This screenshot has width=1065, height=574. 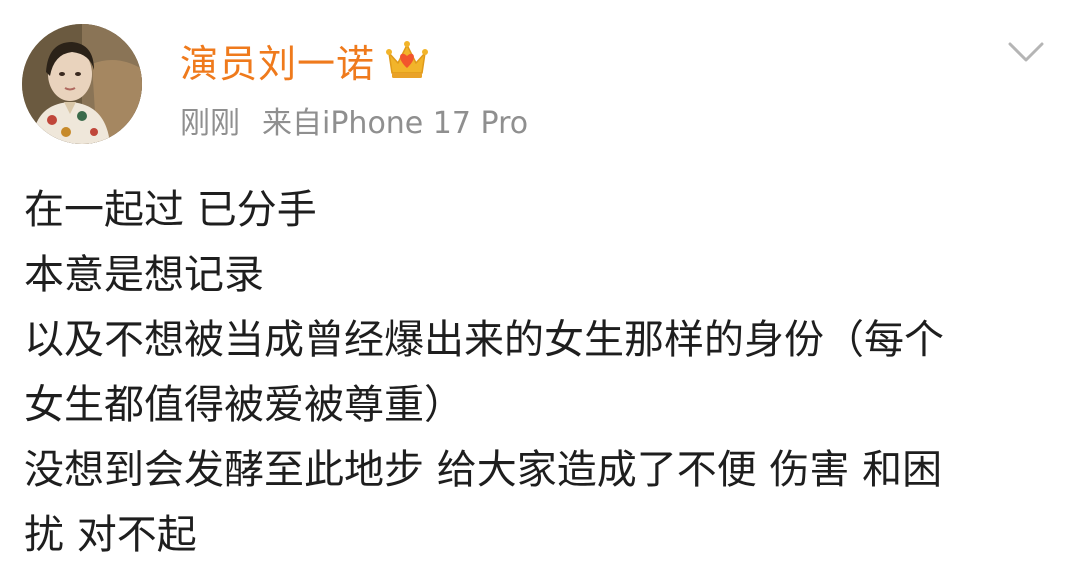 I want to click on author-row: 演员刘一诺, so click(x=304, y=60).